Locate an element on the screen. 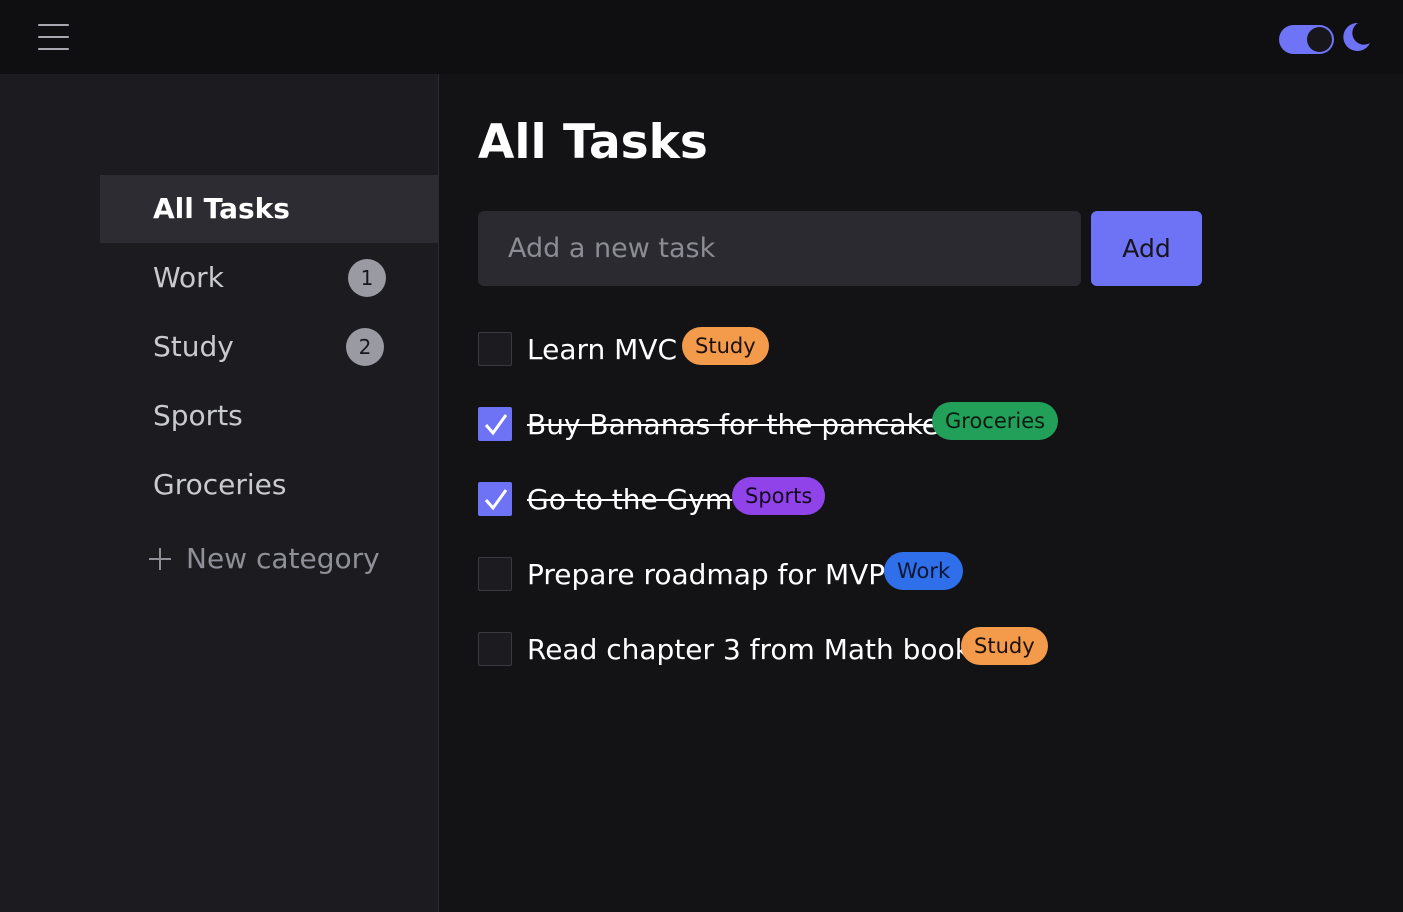 The height and width of the screenshot is (912, 1403). new-task-input is located at coordinates (779, 248).